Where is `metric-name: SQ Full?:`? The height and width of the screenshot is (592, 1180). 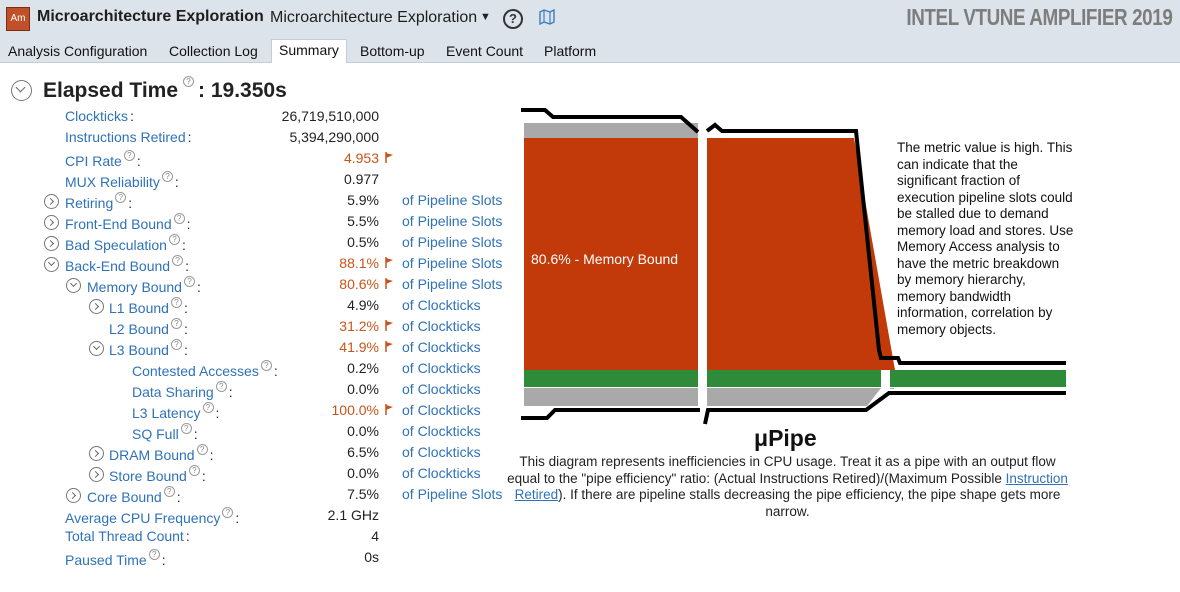
metric-name: SQ Full?: is located at coordinates (165, 432).